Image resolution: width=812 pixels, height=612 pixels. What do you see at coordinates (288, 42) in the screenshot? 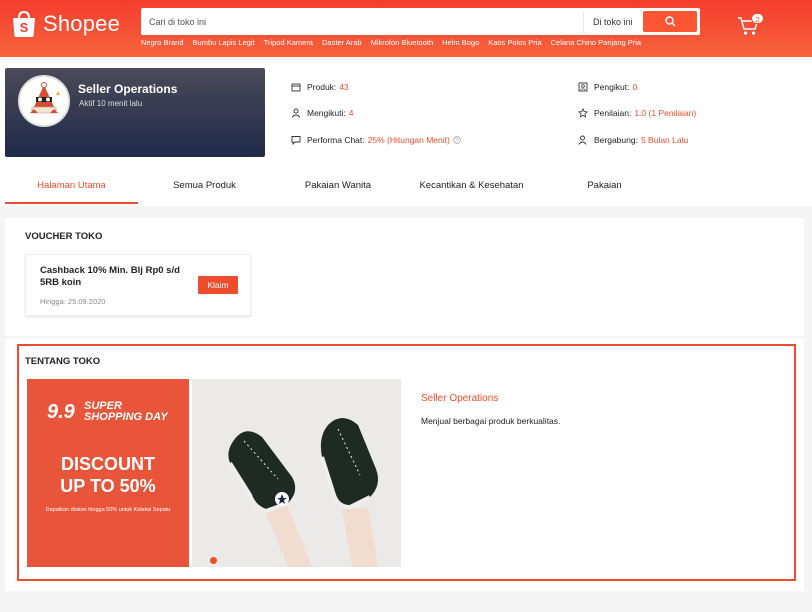
I see `keyword-link: Tripod Kamera` at bounding box center [288, 42].